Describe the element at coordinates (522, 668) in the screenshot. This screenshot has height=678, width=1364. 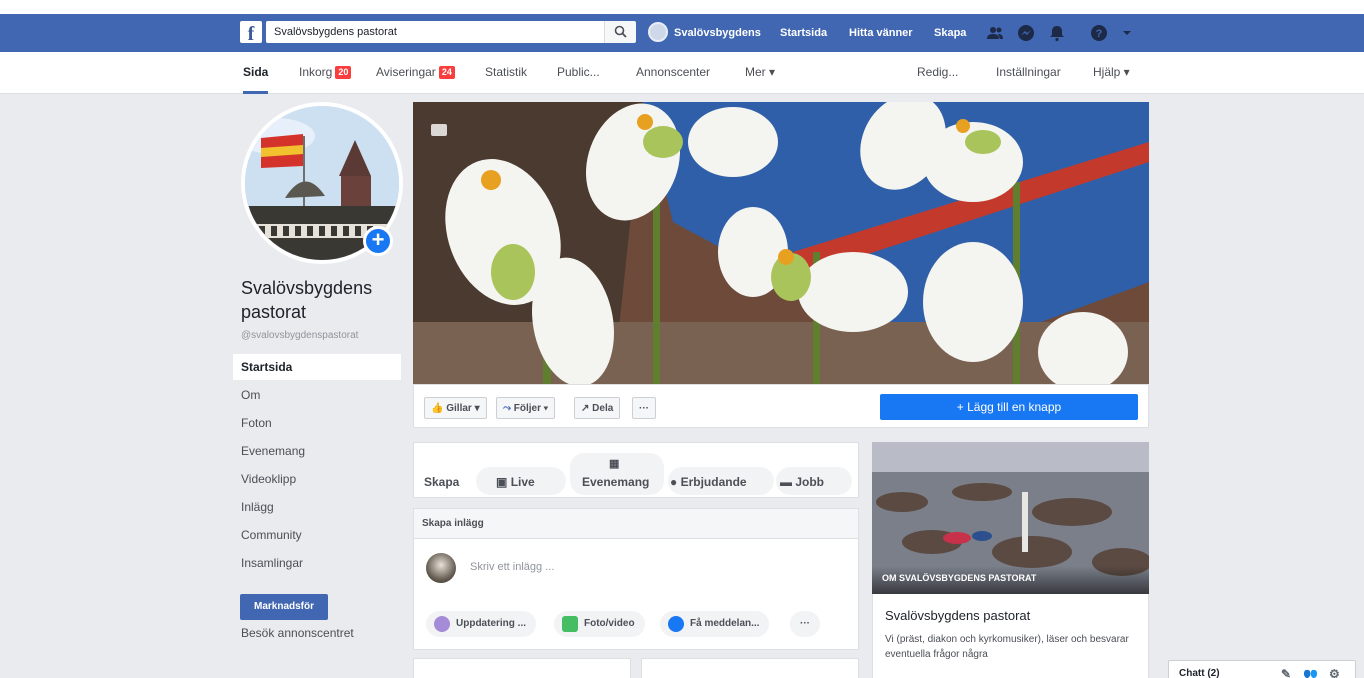
I see `feed-card-left` at that location.